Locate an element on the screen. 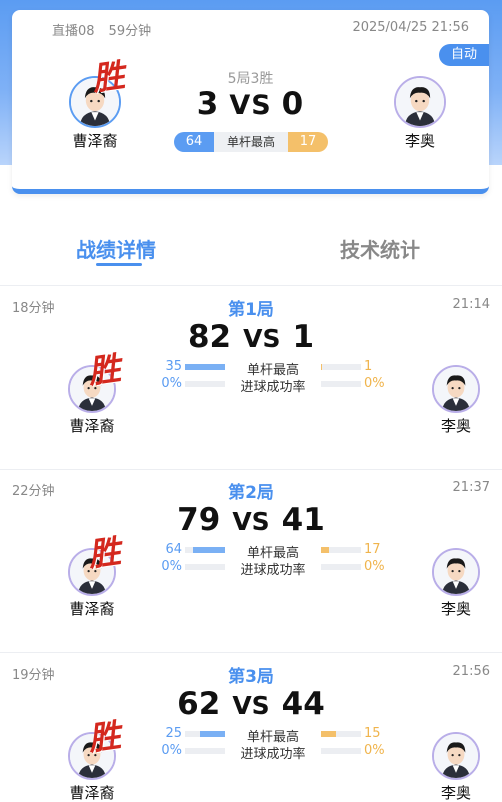 The height and width of the screenshot is (802, 502). high-break-right-value: 17 is located at coordinates (372, 549).